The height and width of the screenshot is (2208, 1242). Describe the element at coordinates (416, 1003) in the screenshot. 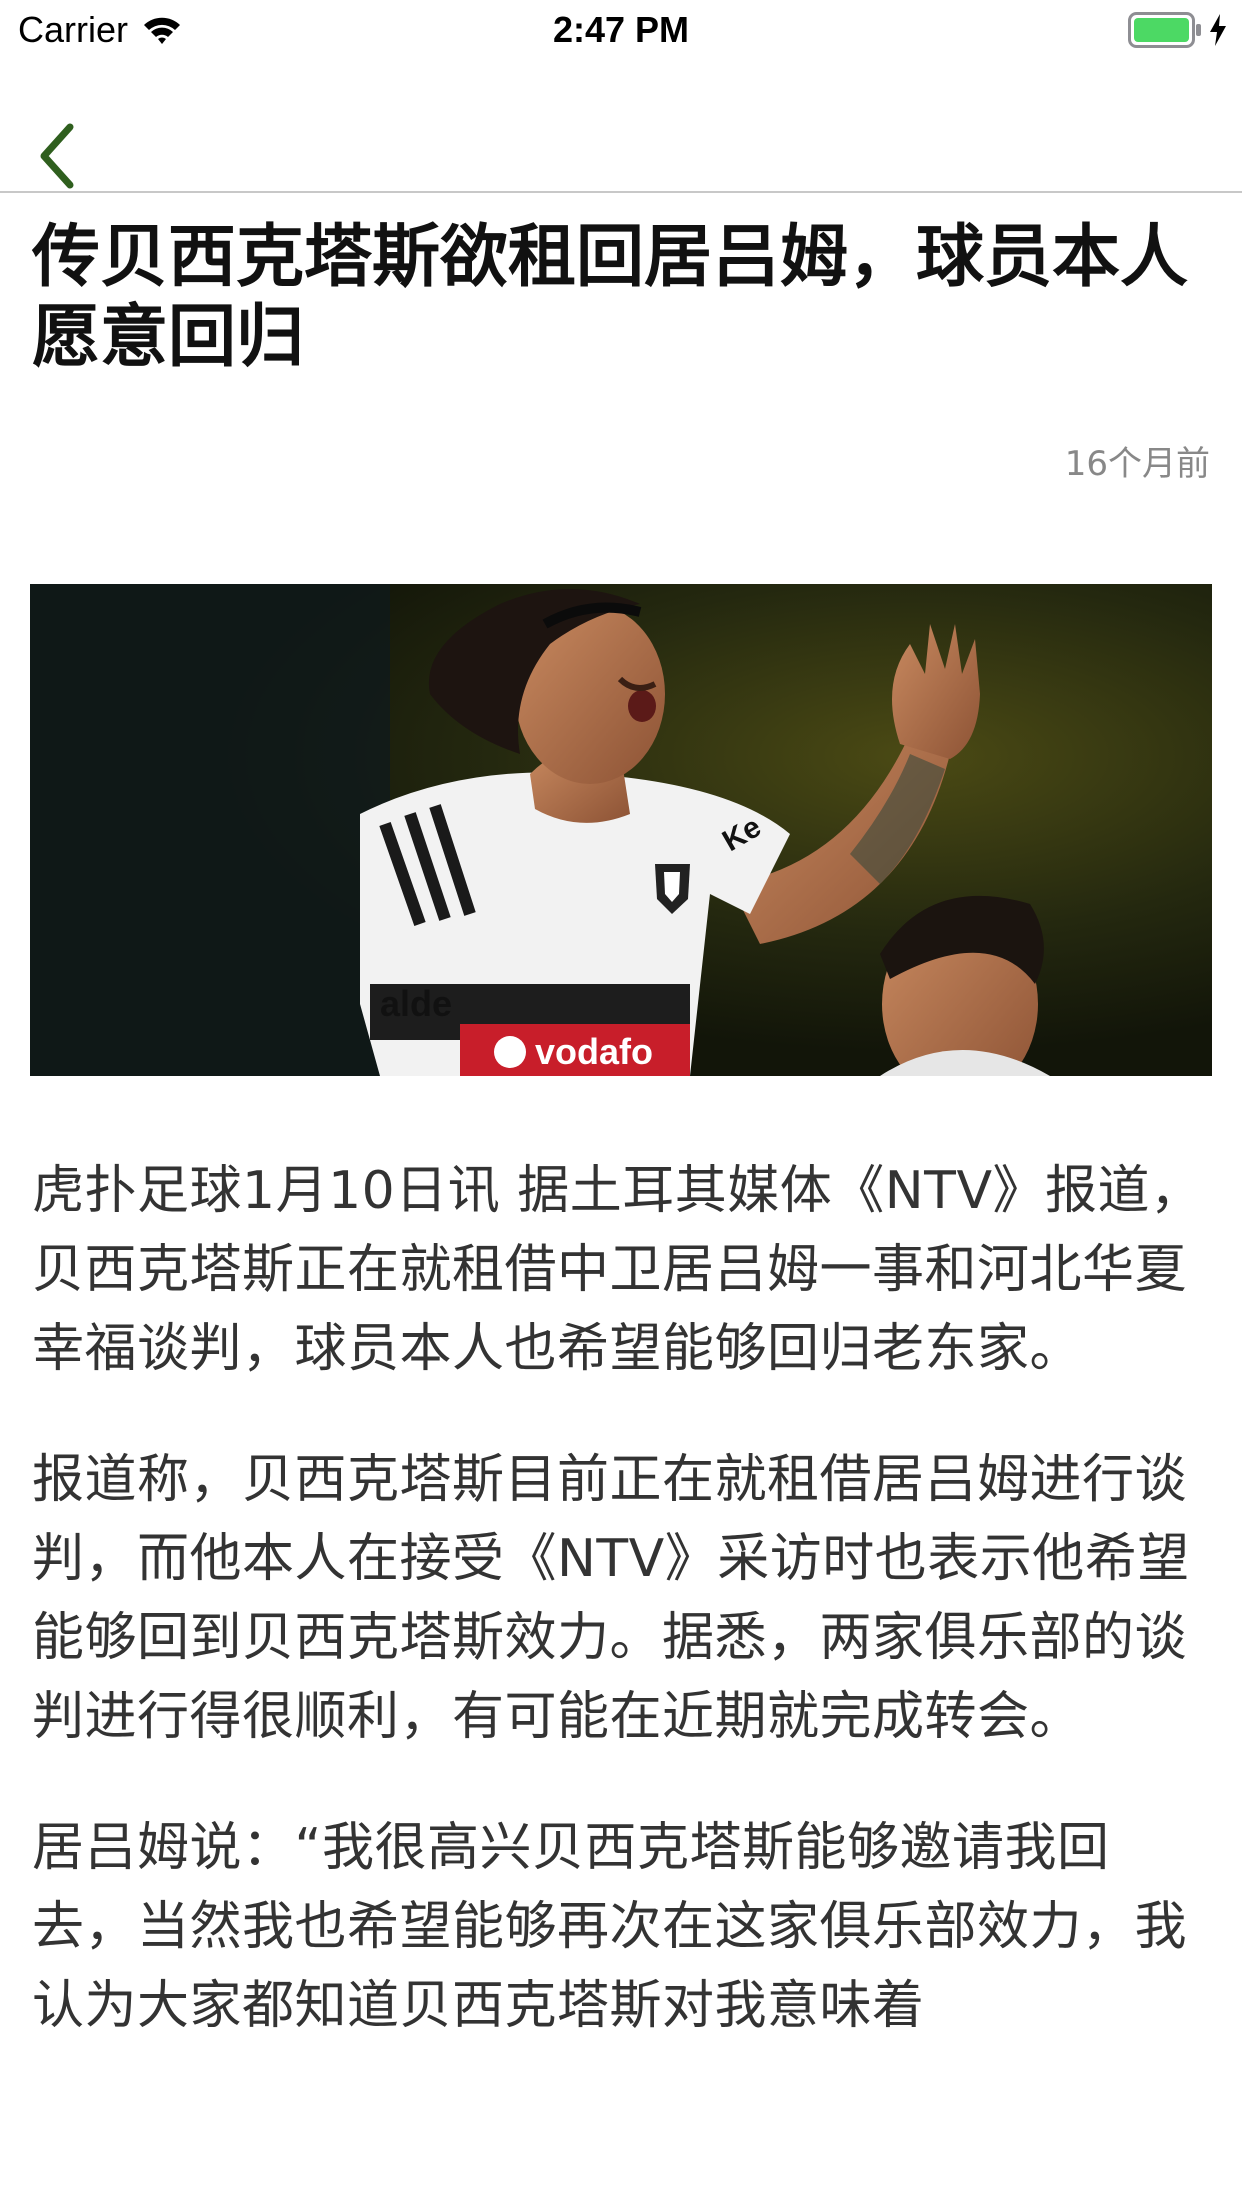

I see `jersey-sponsor-text: alde` at that location.